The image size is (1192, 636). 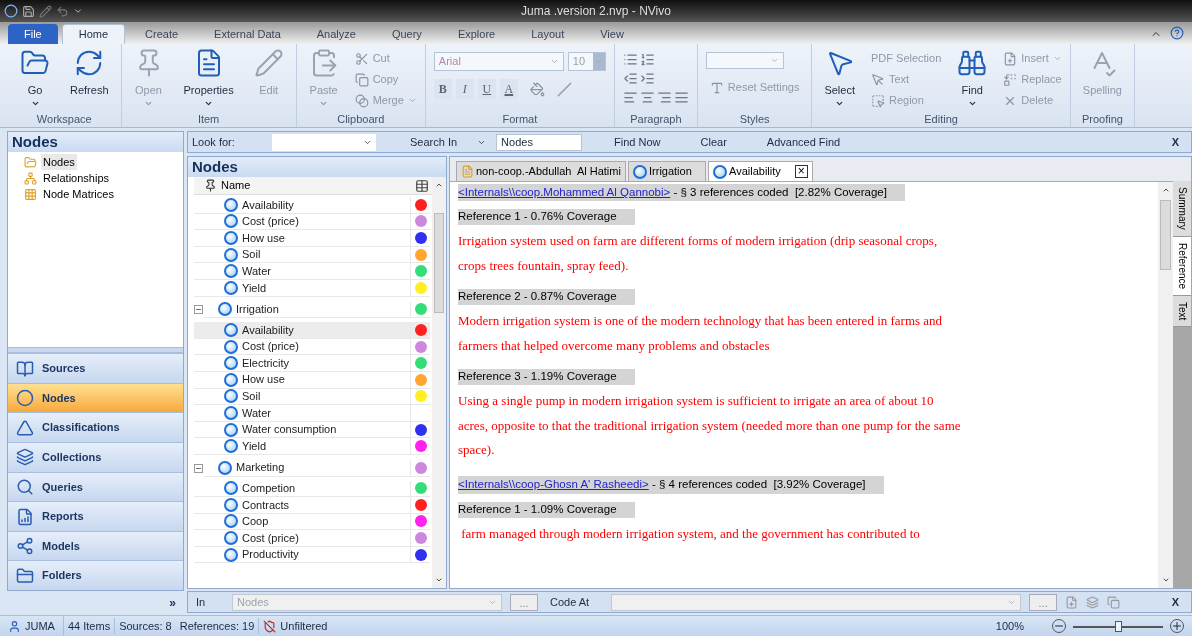 I want to click on ribbon-button: Properties, so click(x=208, y=77).